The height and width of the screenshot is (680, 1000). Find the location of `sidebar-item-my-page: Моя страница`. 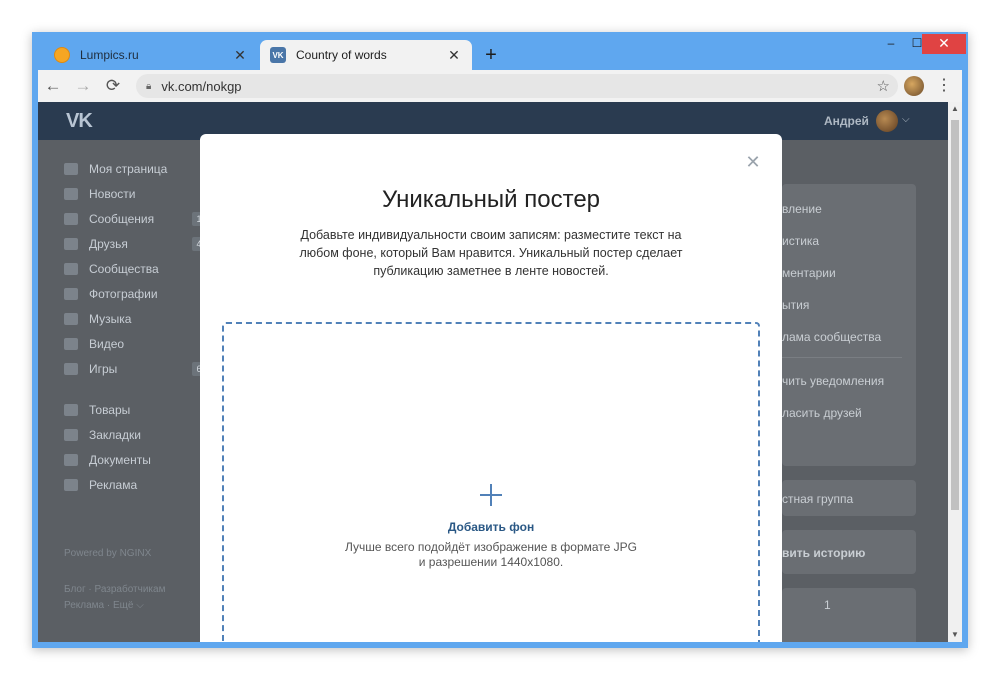

sidebar-item-my-page: Моя страница is located at coordinates (134, 168).